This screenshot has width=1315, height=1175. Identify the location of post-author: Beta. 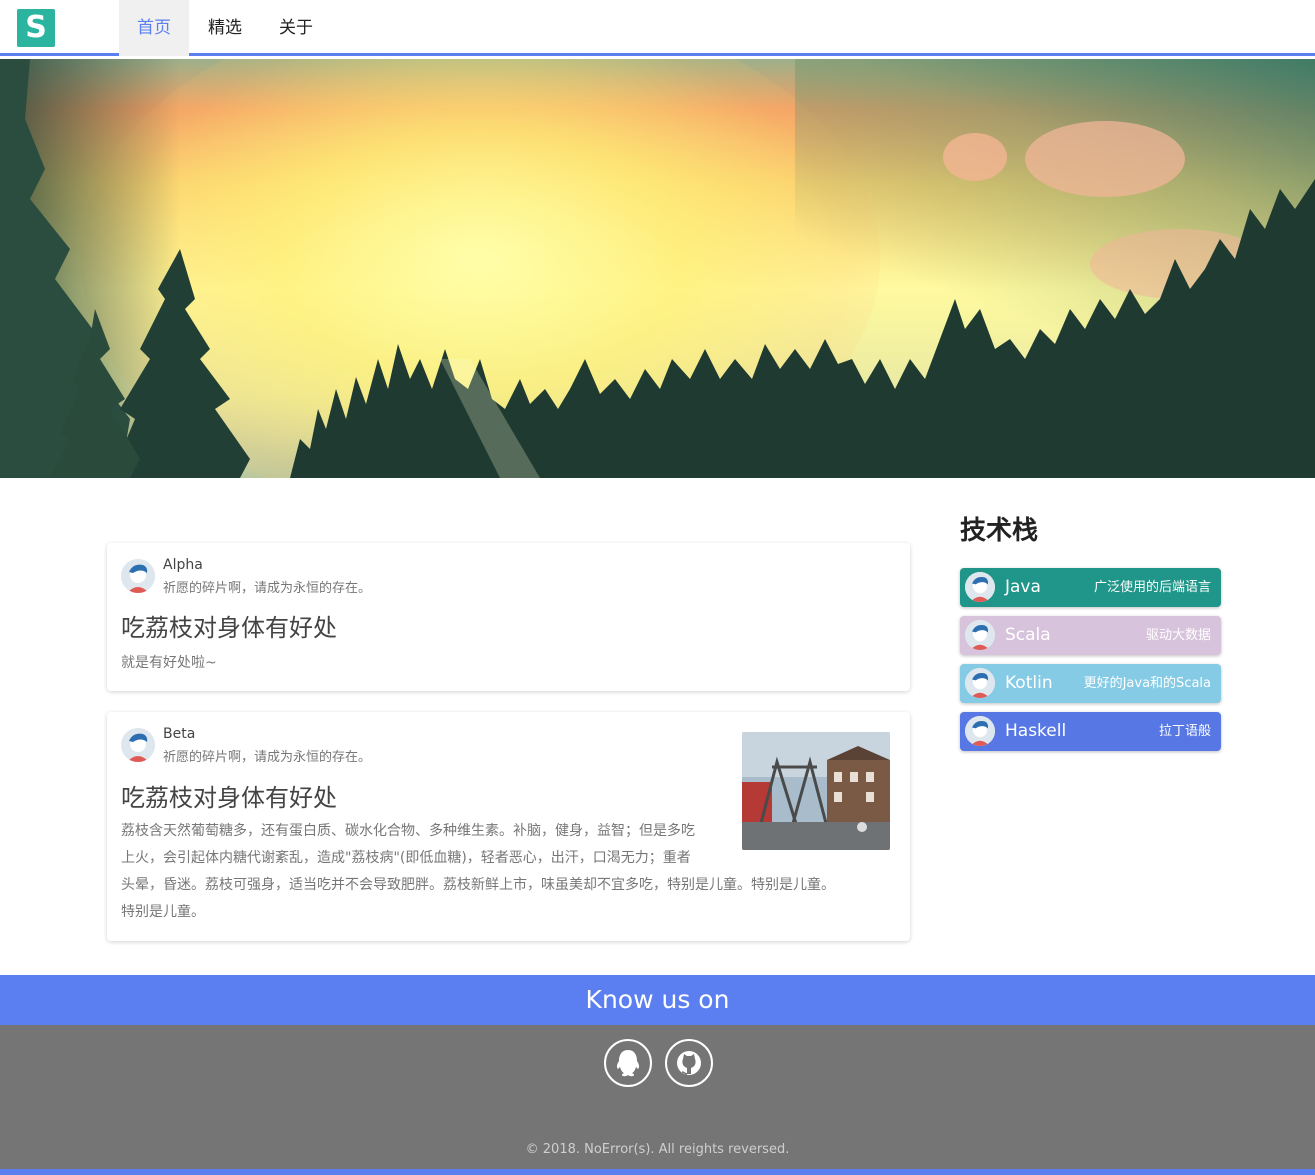
(179, 734).